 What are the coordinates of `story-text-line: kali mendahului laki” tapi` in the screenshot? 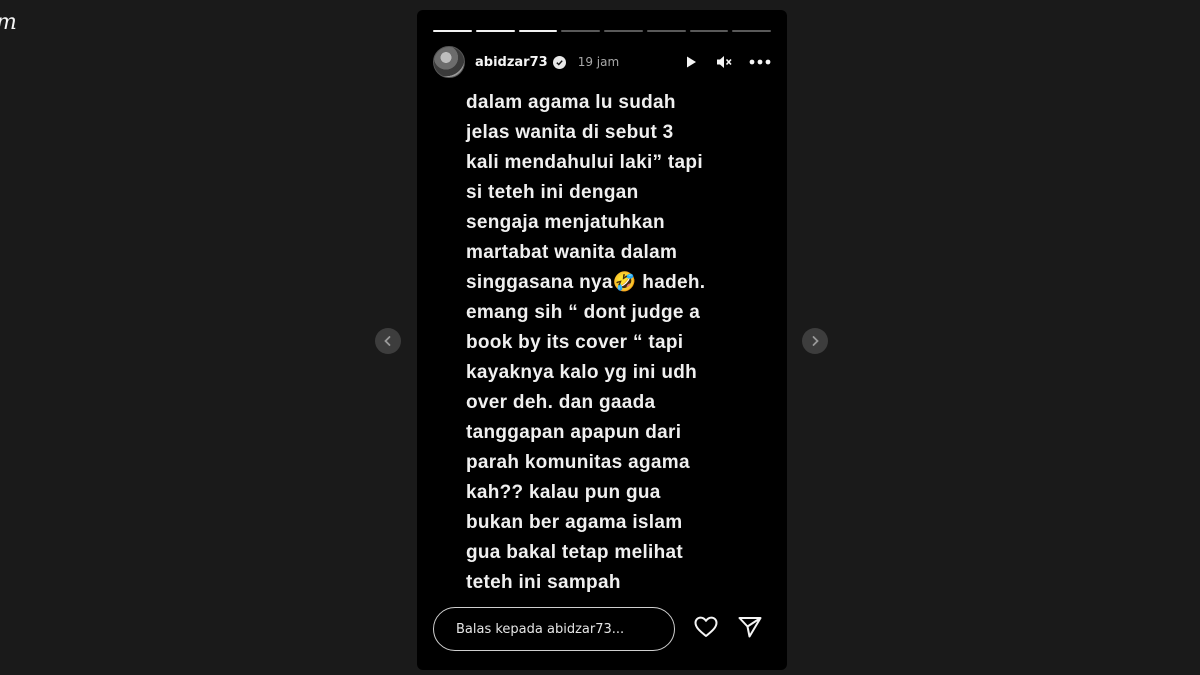 It's located at (584, 162).